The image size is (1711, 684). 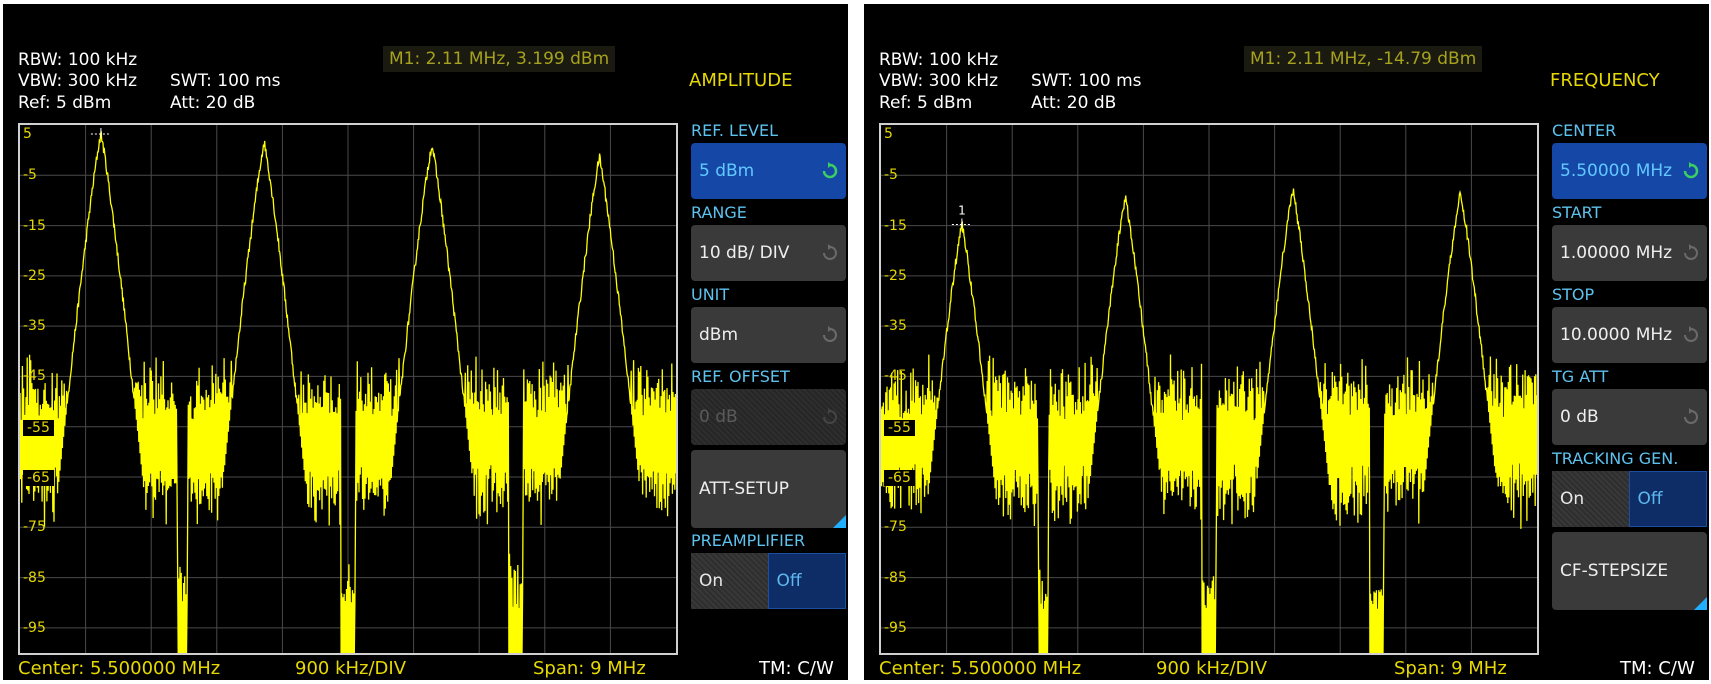 What do you see at coordinates (1616, 253) in the screenshot?
I see `start-value: 1.00000 MHz` at bounding box center [1616, 253].